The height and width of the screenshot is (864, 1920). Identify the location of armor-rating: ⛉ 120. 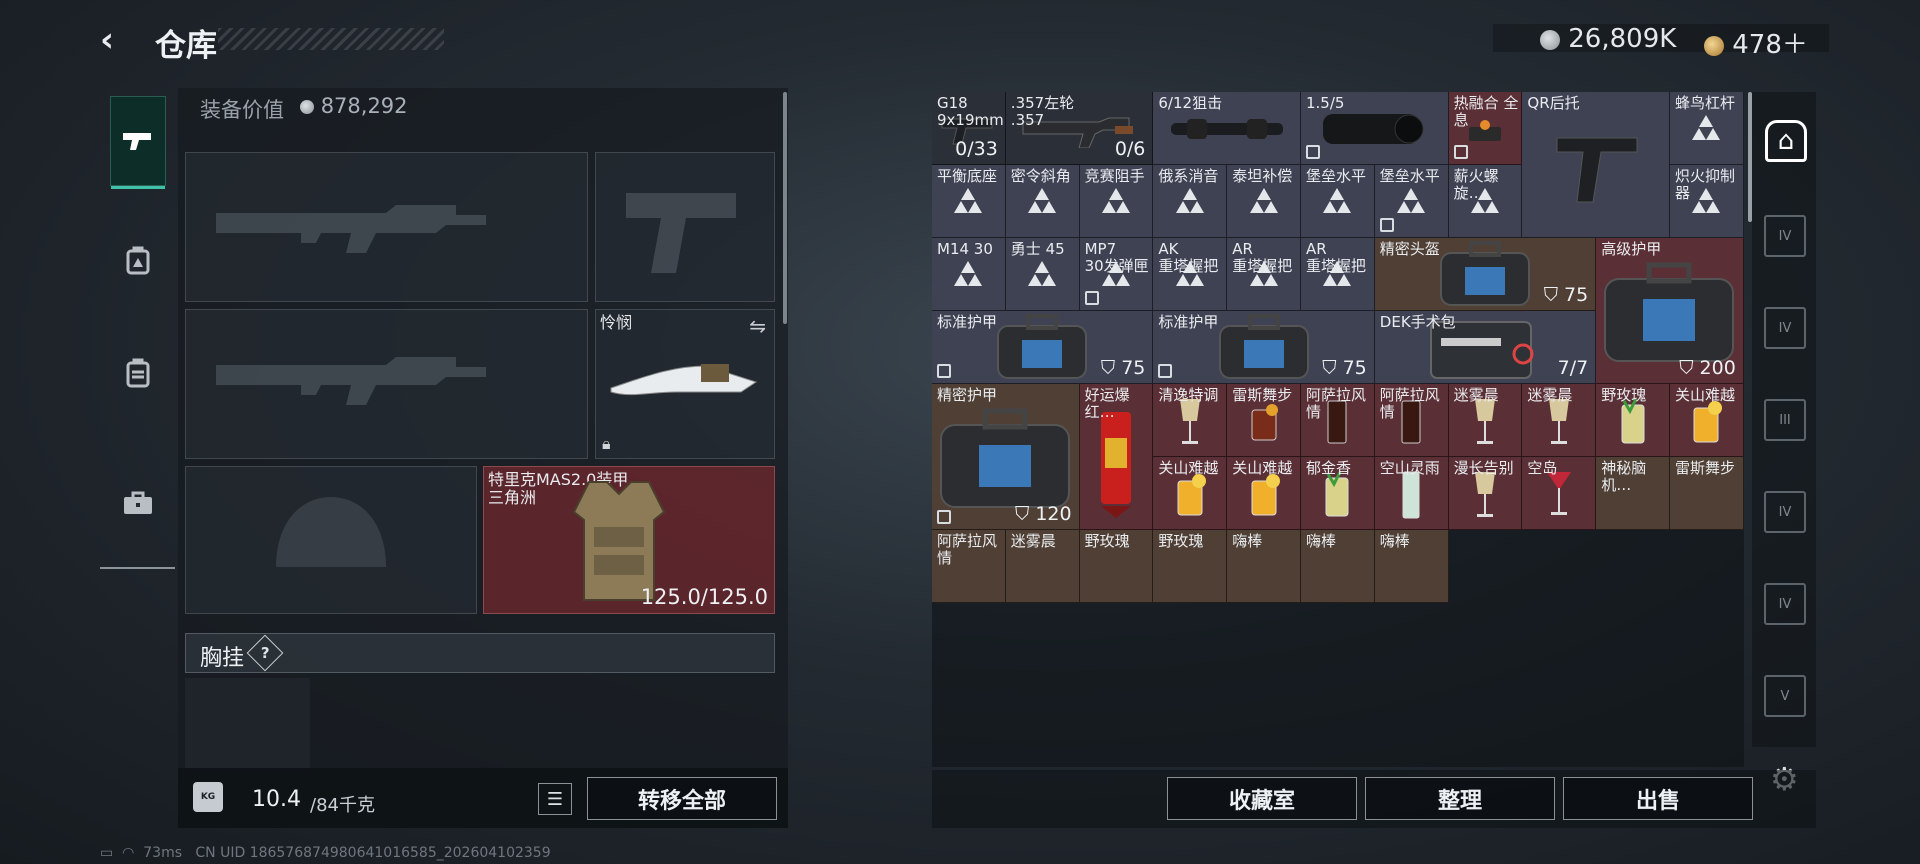
(1043, 514).